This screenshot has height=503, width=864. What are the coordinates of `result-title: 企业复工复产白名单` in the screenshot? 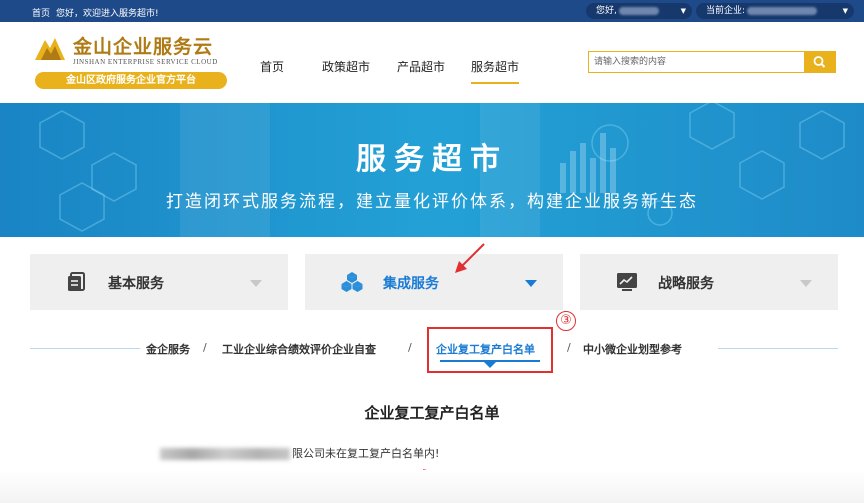 It's located at (432, 413).